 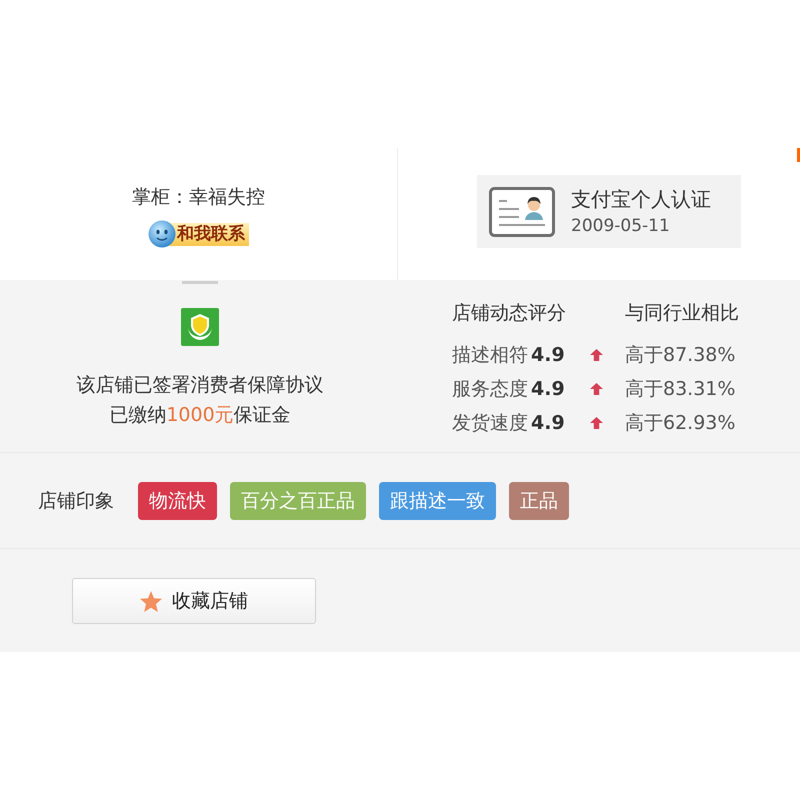 I want to click on compare-header: 与同行业相比, so click(x=682, y=313).